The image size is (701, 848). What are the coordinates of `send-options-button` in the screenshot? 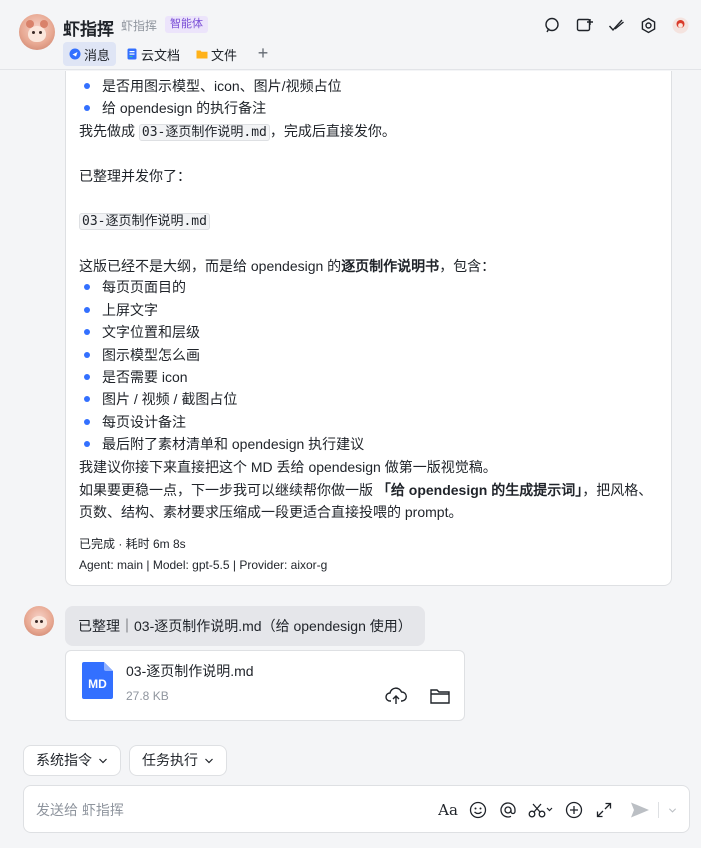 It's located at (672, 810).